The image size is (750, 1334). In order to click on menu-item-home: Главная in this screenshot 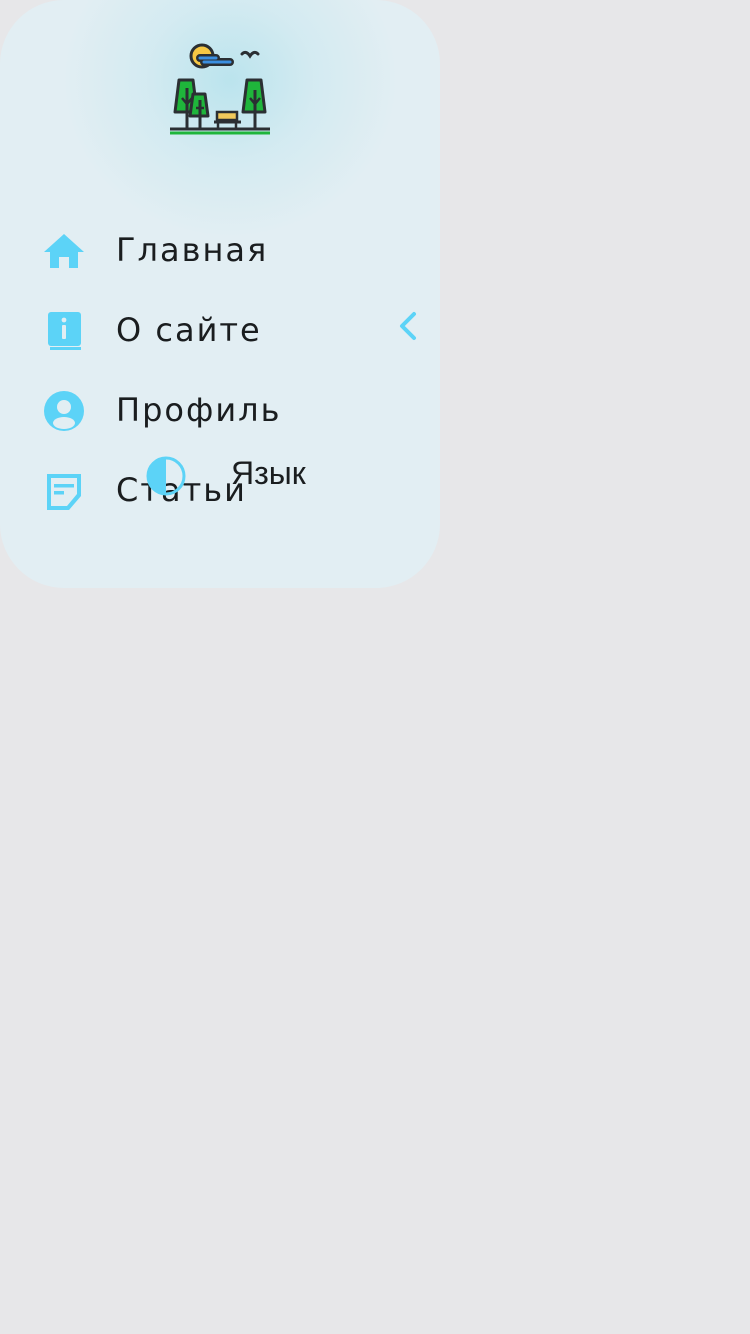, I will do `click(220, 250)`.